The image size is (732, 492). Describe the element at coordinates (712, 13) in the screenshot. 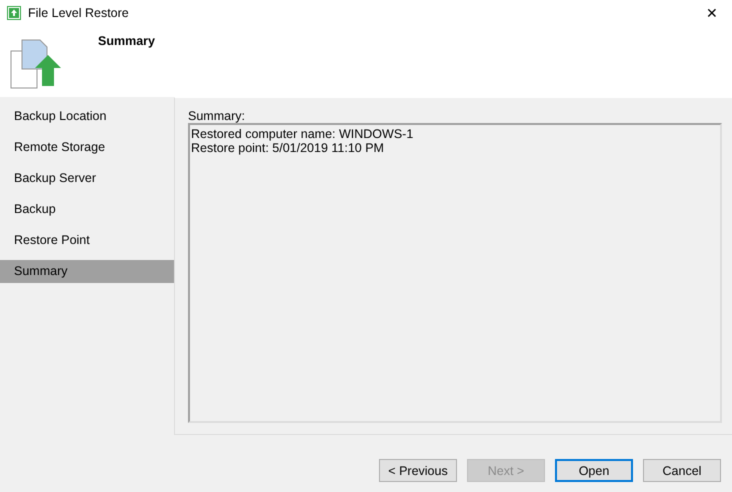

I see `close-button: ✕` at that location.